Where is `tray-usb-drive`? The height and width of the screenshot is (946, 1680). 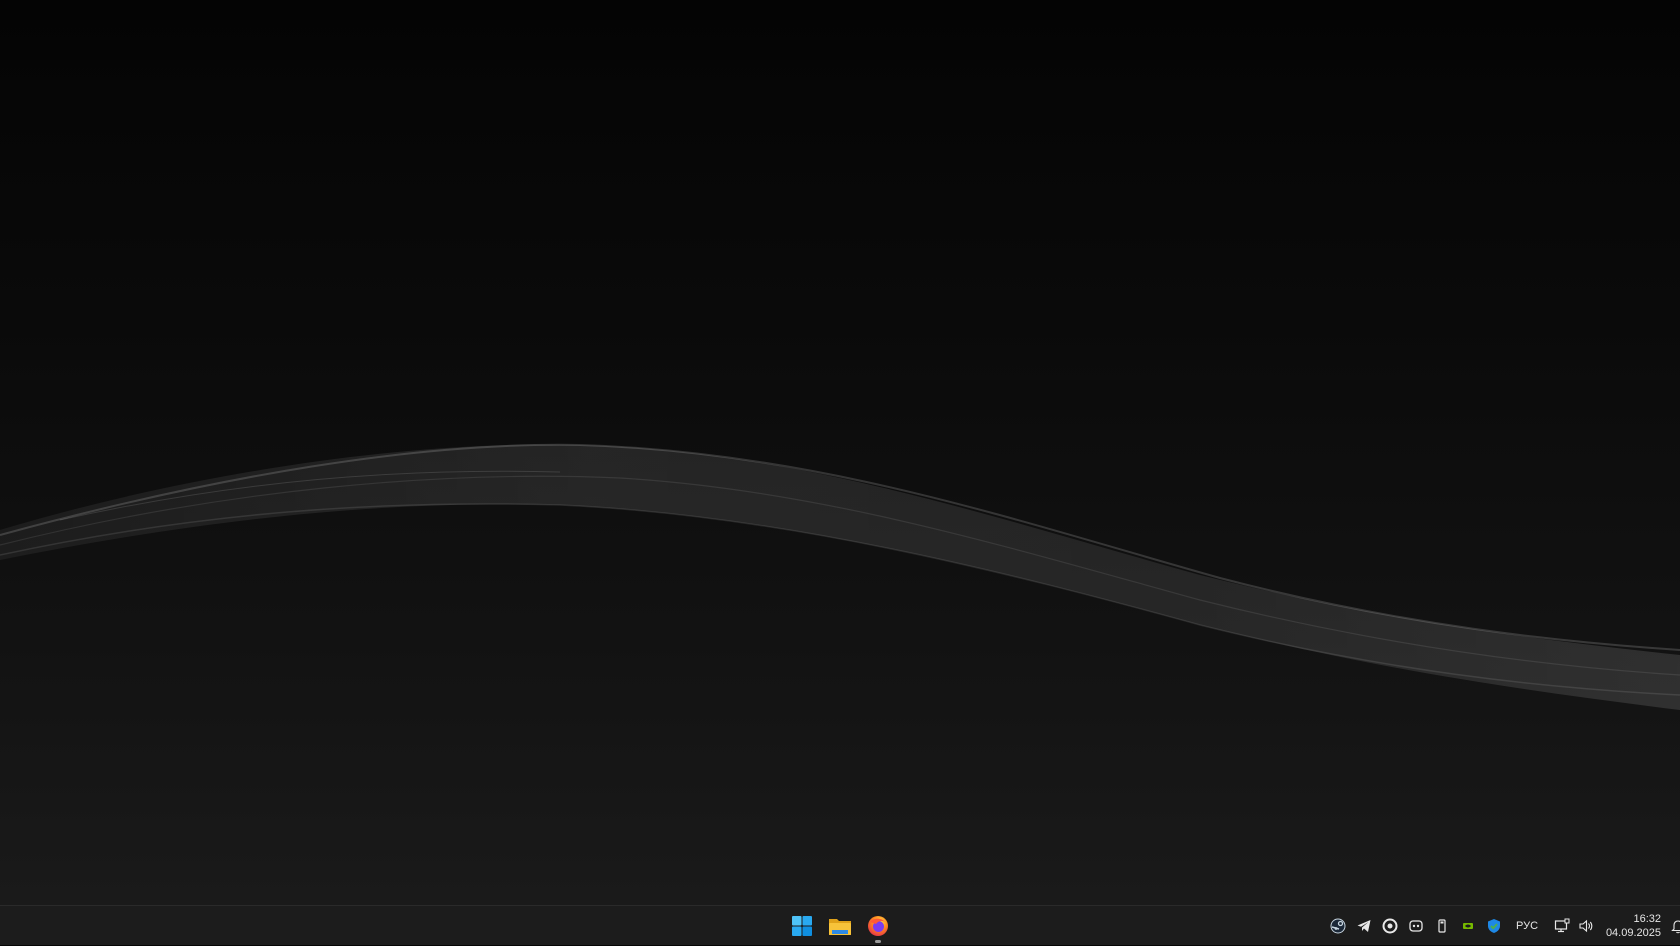 tray-usb-drive is located at coordinates (1442, 926).